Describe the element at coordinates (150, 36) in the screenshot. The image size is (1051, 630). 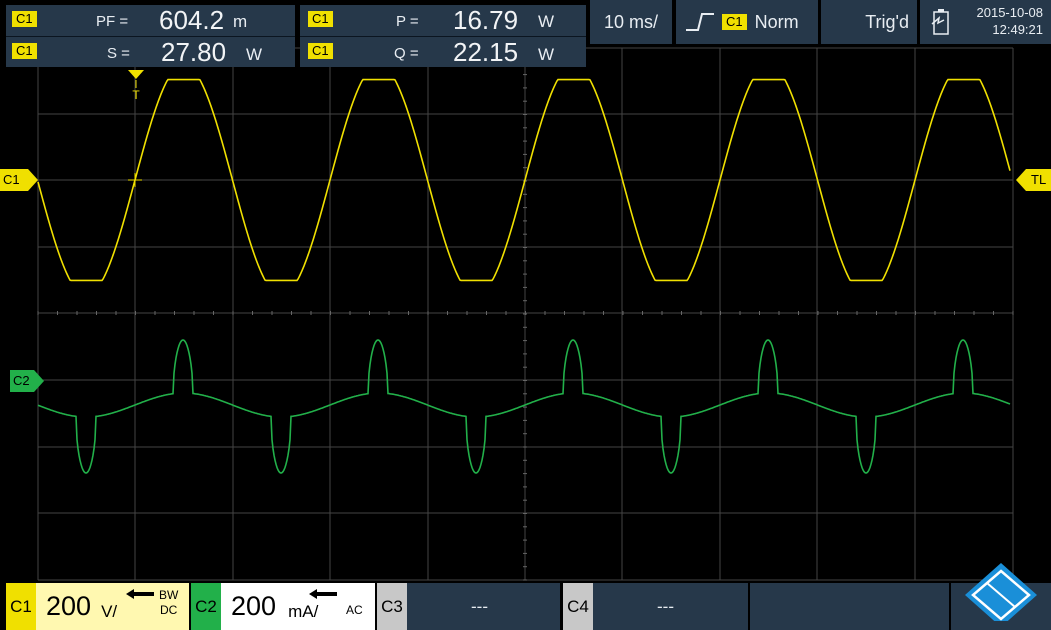
I see `measurement-panel-left: C1 PF = 604.2 m C1 S = 27.80 W` at that location.